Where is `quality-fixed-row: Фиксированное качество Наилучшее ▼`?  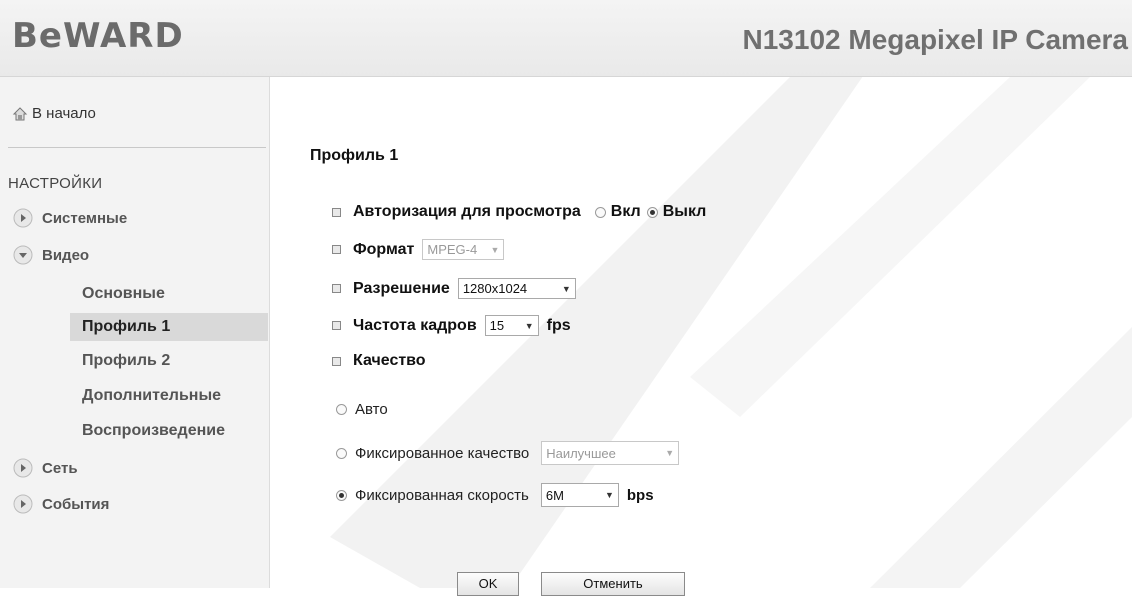
quality-fixed-row: Фиксированное качество Наилучшее ▼ is located at coordinates (508, 453).